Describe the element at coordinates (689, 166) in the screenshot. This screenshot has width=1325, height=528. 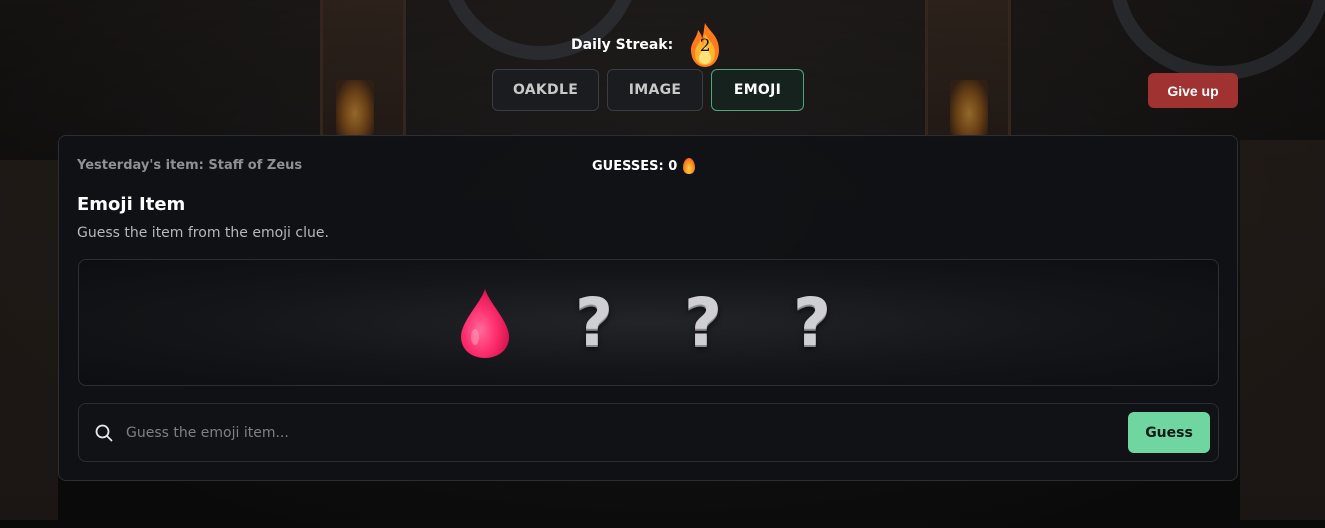
I see `fire-icon` at that location.